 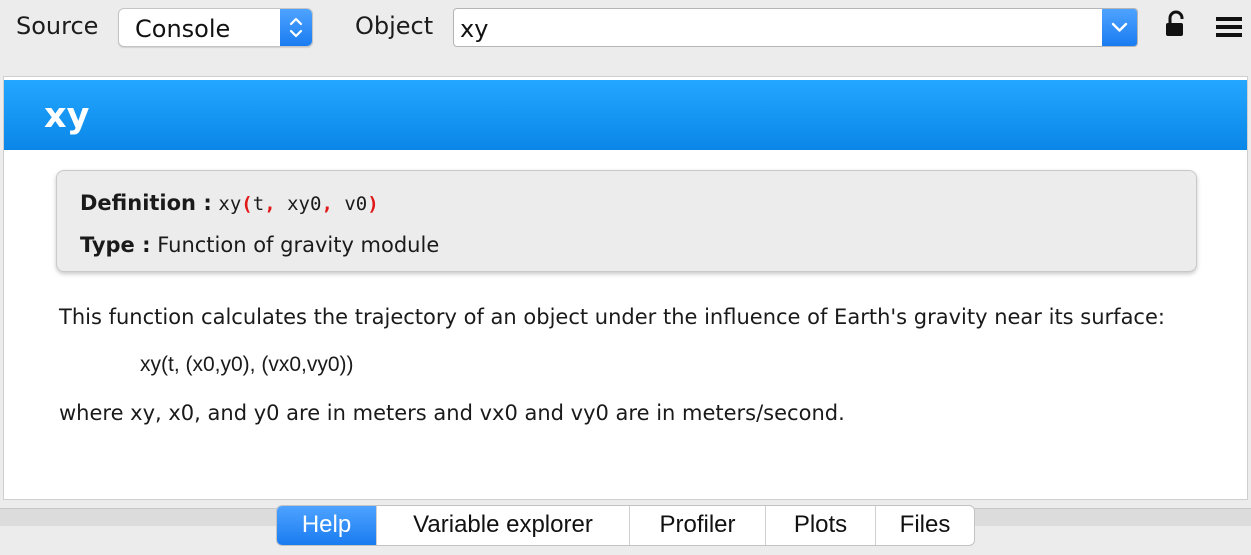 What do you see at coordinates (1229, 27) in the screenshot?
I see `hamburger-menu-icon` at bounding box center [1229, 27].